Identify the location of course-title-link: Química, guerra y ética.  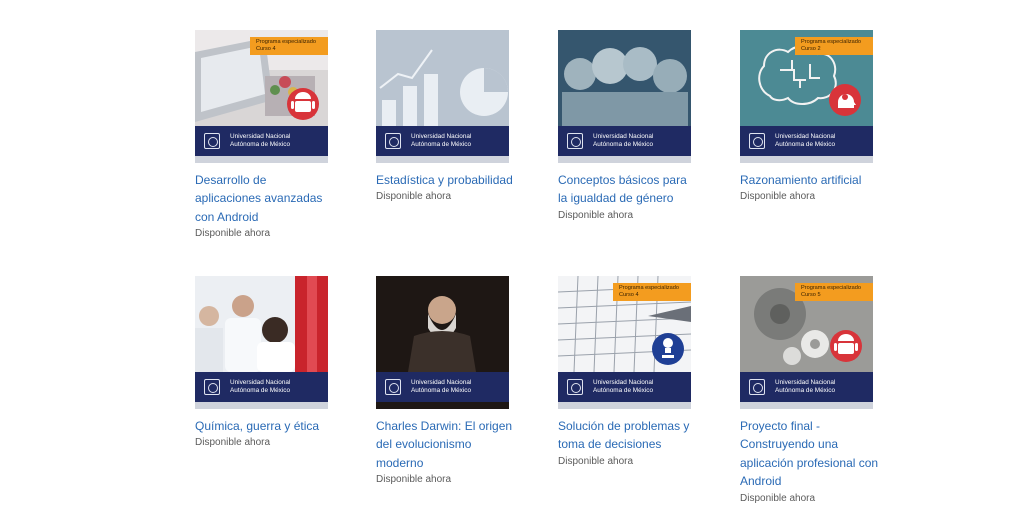
(265, 426).